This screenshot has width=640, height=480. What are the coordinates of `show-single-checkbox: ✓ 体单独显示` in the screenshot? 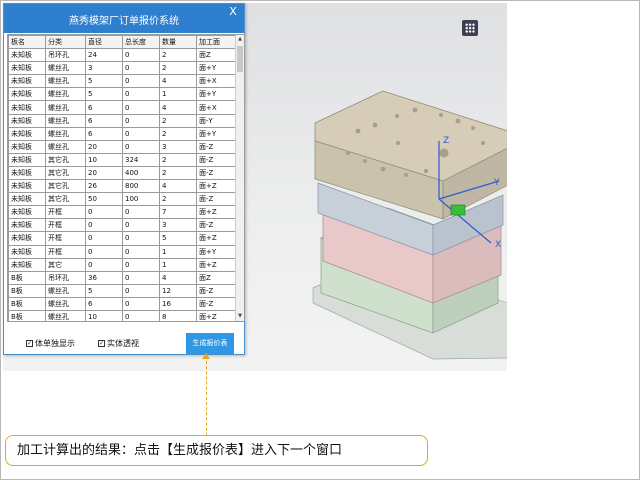 It's located at (50, 343).